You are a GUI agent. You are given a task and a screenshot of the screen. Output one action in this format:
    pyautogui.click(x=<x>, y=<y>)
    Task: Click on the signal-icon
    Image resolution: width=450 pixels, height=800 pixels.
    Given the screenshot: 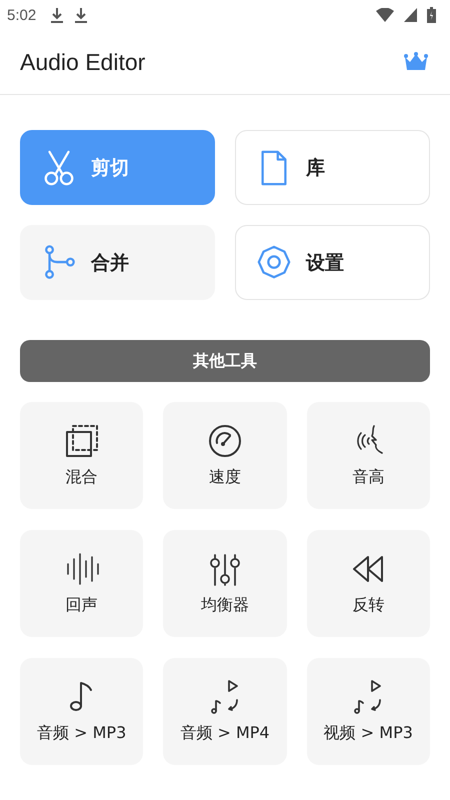 What is the action you would take?
    pyautogui.click(x=410, y=15)
    